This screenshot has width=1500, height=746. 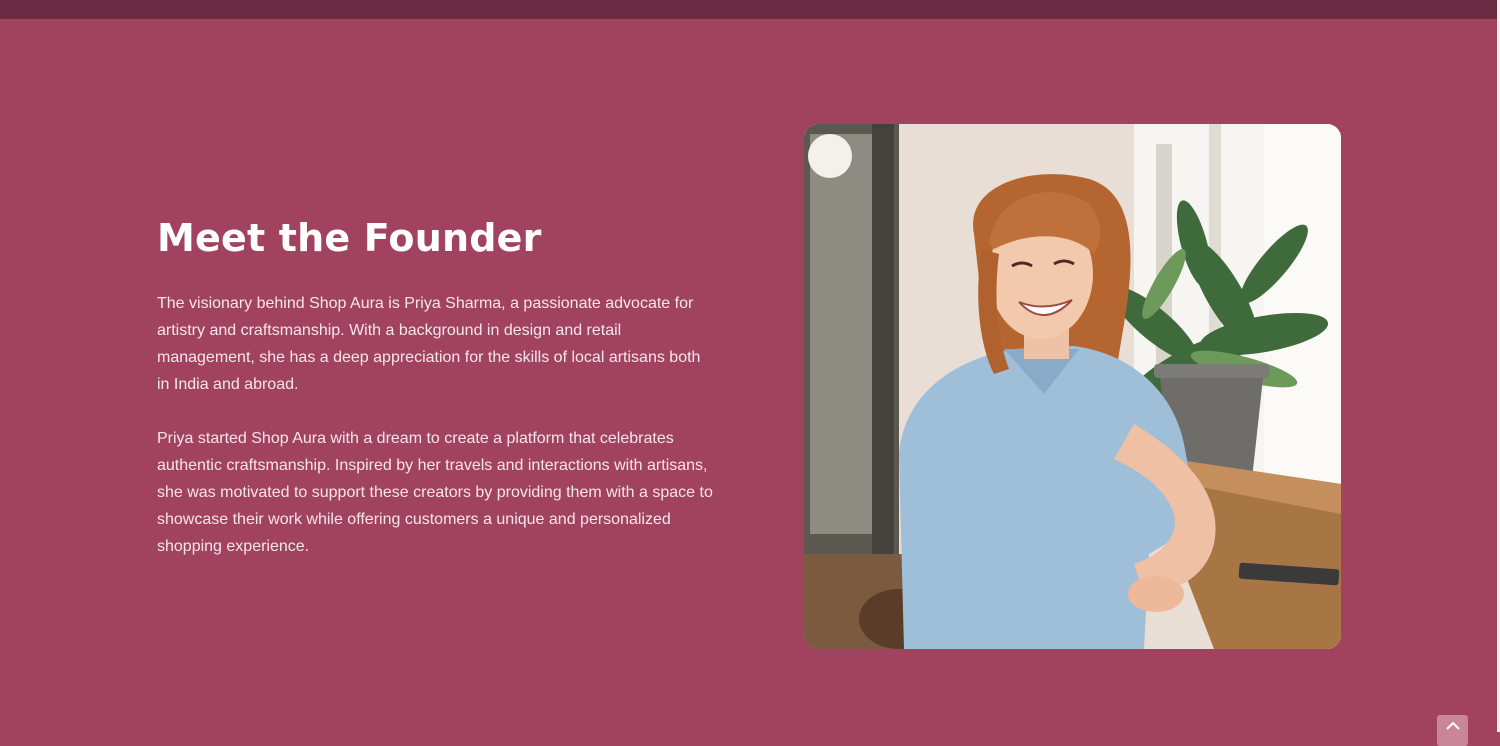 I want to click on section-title: Meet the Founder, so click(x=349, y=238).